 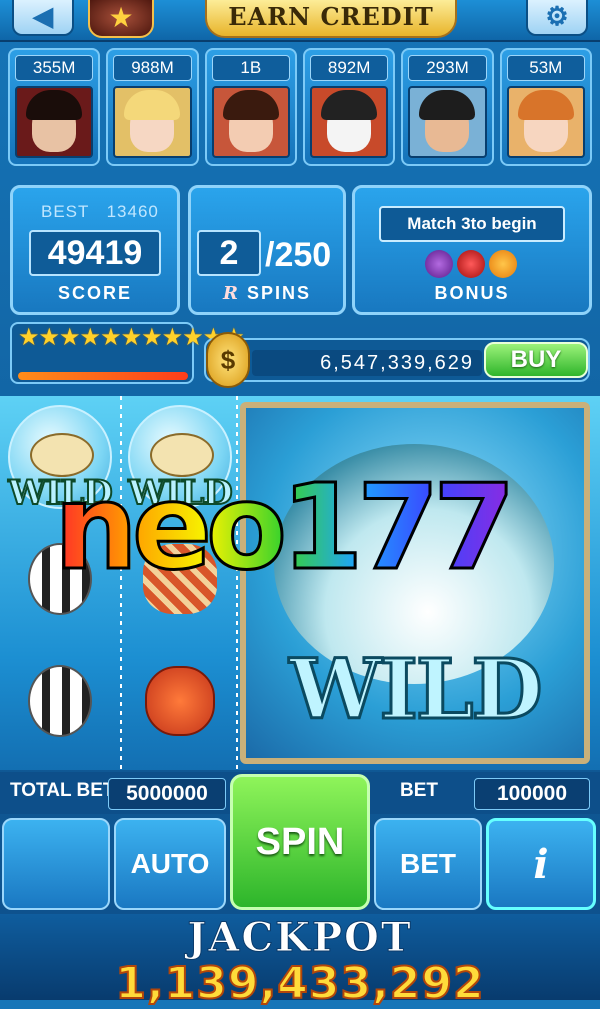 I want to click on spins-total: /250, so click(x=298, y=255).